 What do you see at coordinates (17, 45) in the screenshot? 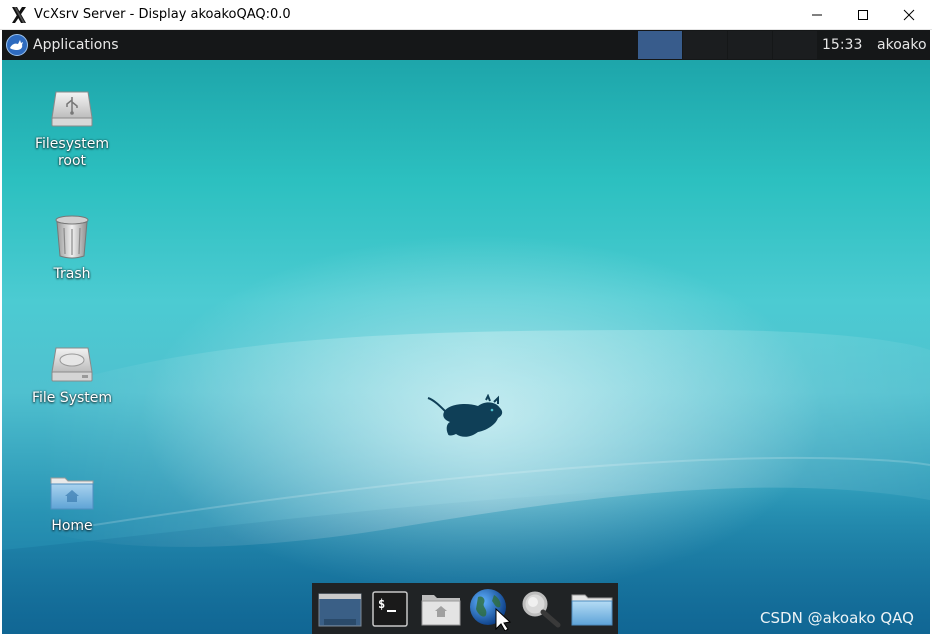
I see `xfce-logo-icon` at bounding box center [17, 45].